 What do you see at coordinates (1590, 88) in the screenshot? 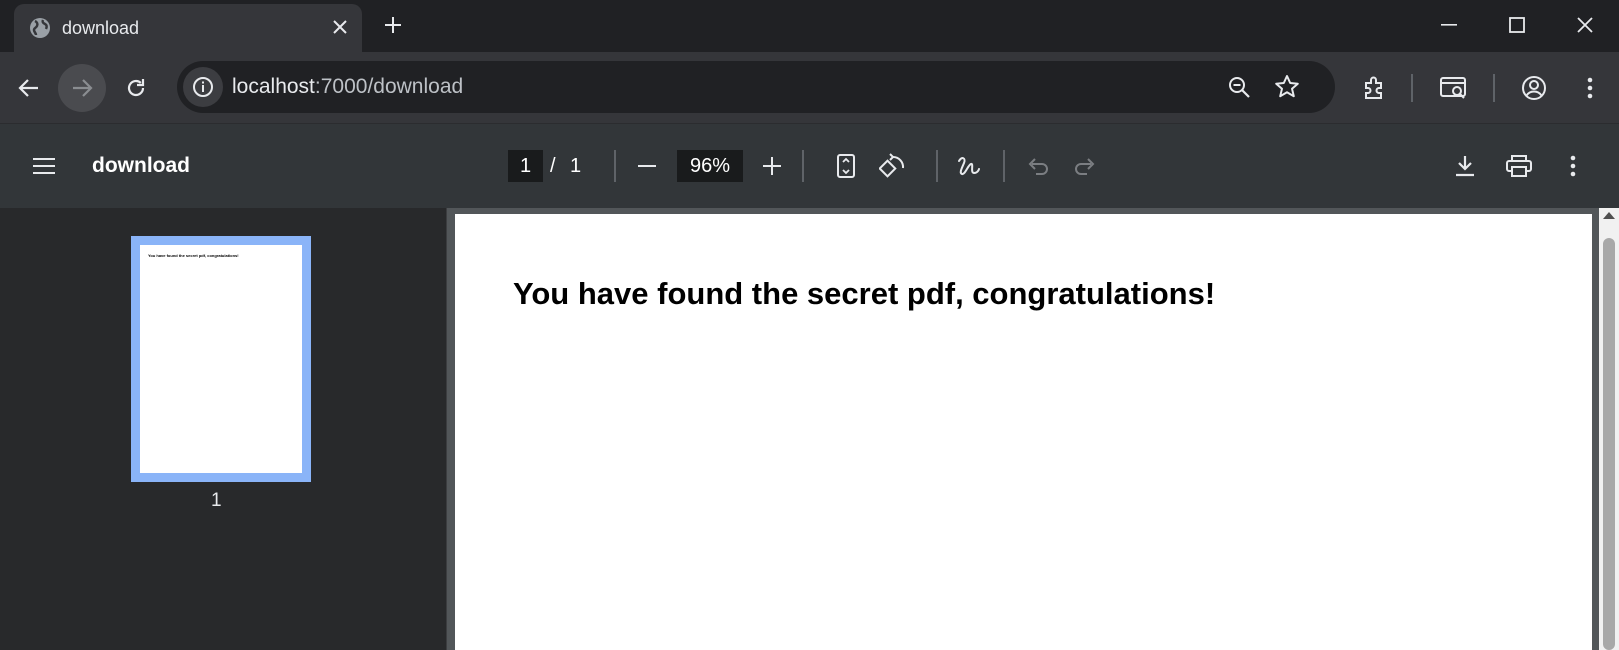
I see `browser-menu-icon` at bounding box center [1590, 88].